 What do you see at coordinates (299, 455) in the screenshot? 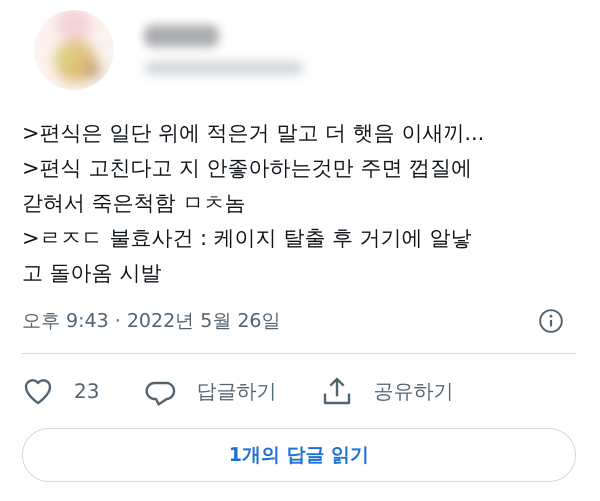
I see `read-replies-button: 1개의 답글 읽기` at bounding box center [299, 455].